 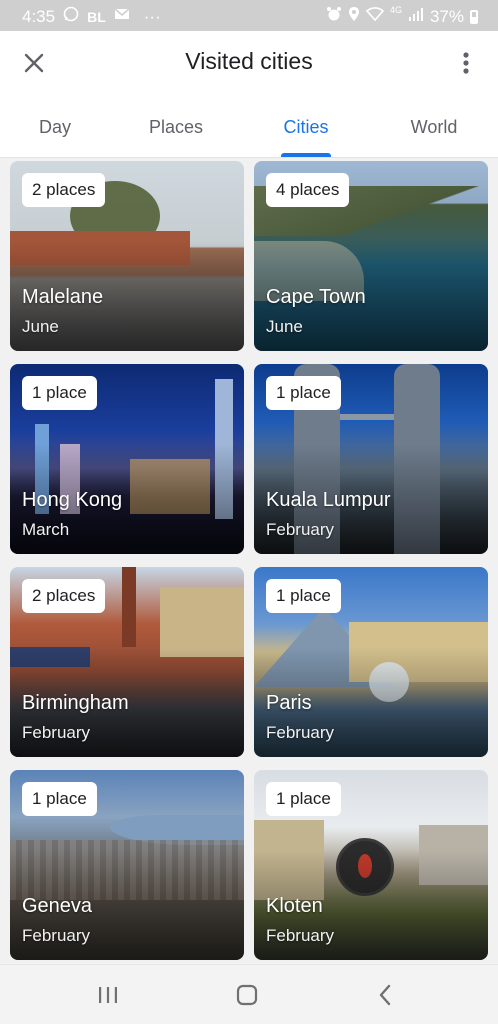 I want to click on city-card-kloten: 1 place Kloten February, so click(x=371, y=865).